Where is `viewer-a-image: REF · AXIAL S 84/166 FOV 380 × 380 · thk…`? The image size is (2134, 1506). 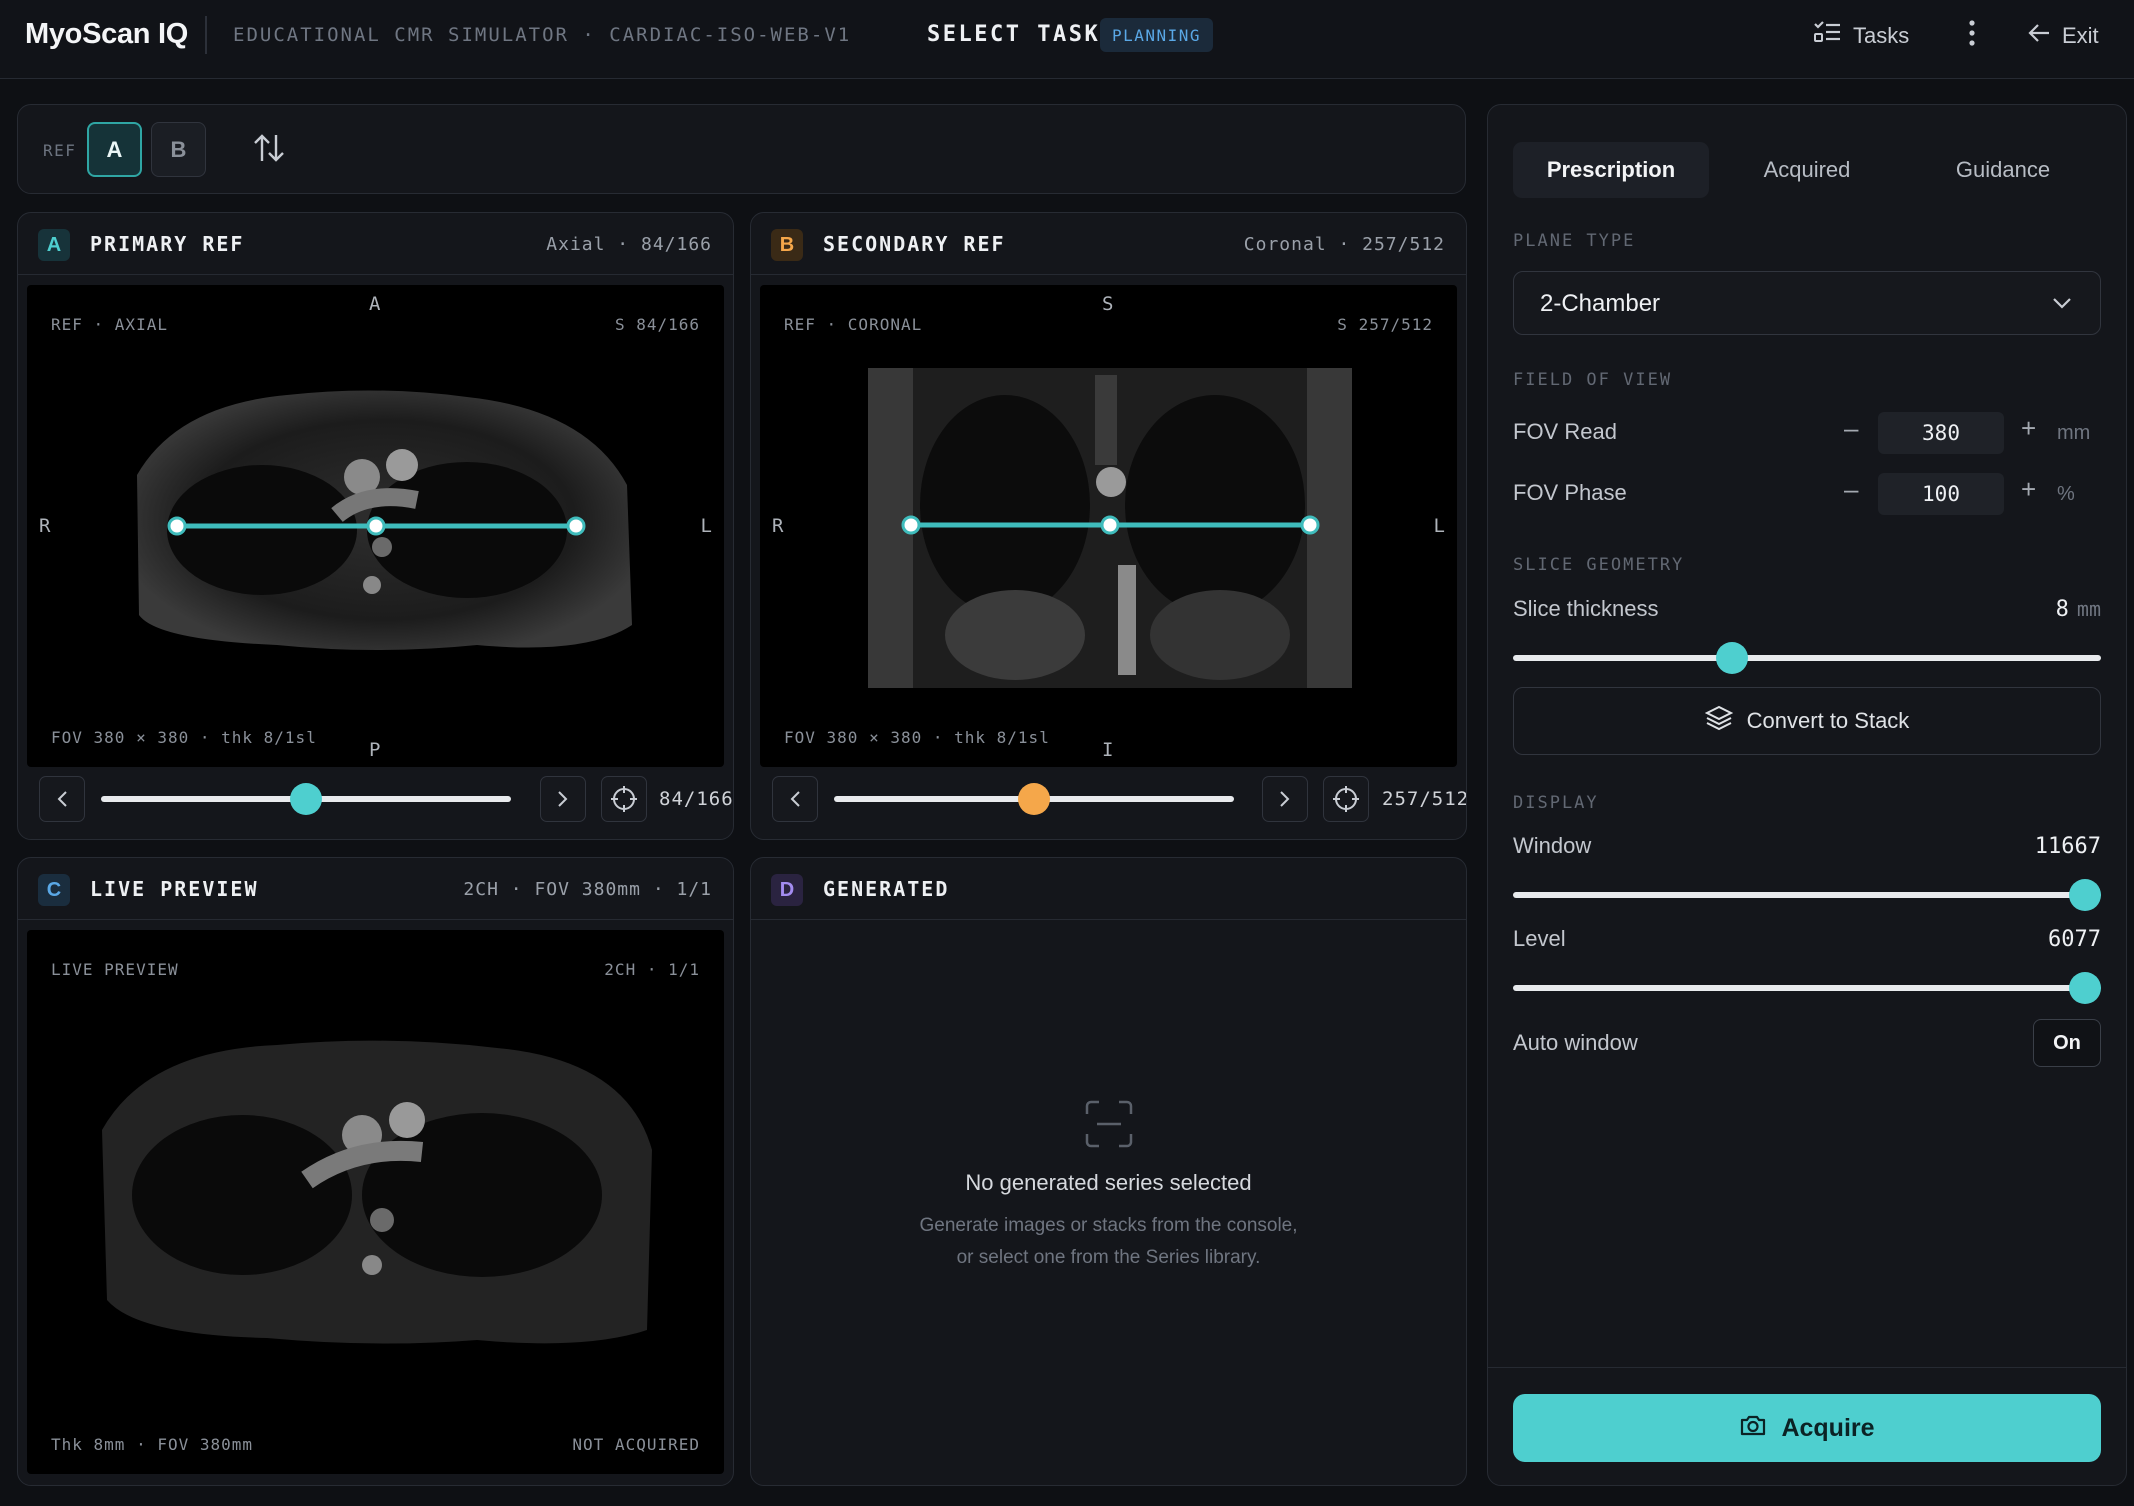 viewer-a-image: REF · AXIAL S 84/166 FOV 380 × 380 · thk… is located at coordinates (375, 526).